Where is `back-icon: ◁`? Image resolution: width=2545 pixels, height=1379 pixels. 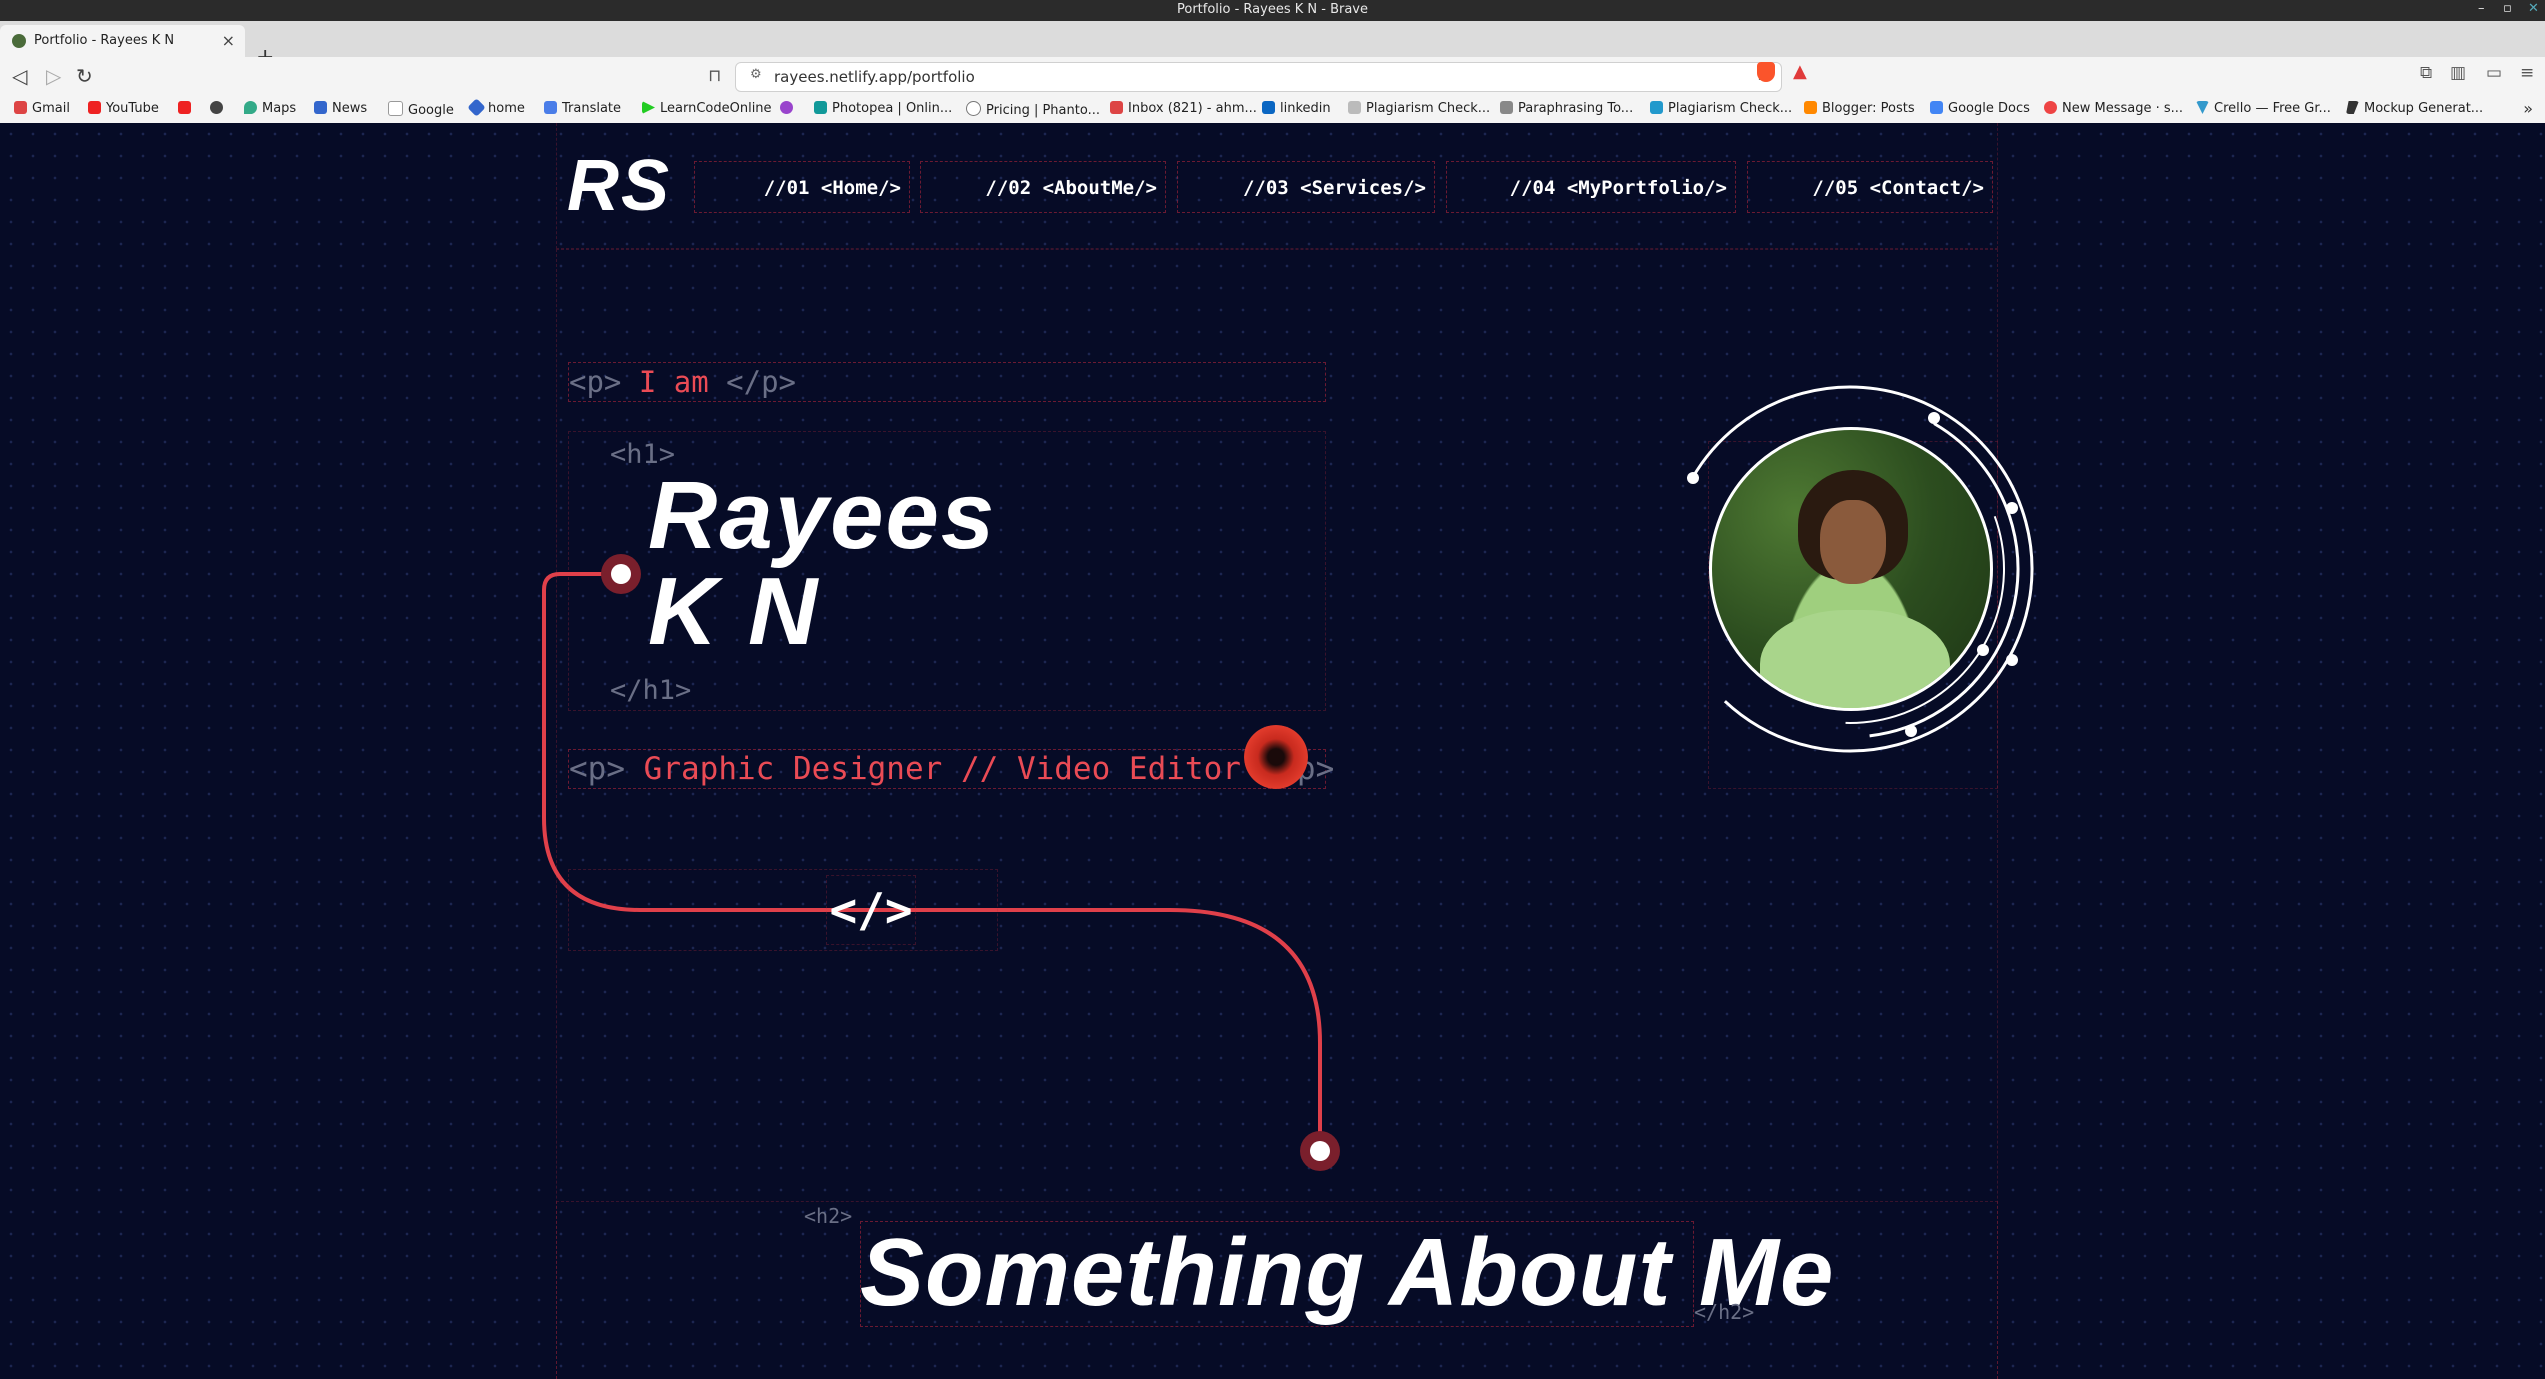
back-icon: ◁ is located at coordinates (19, 76).